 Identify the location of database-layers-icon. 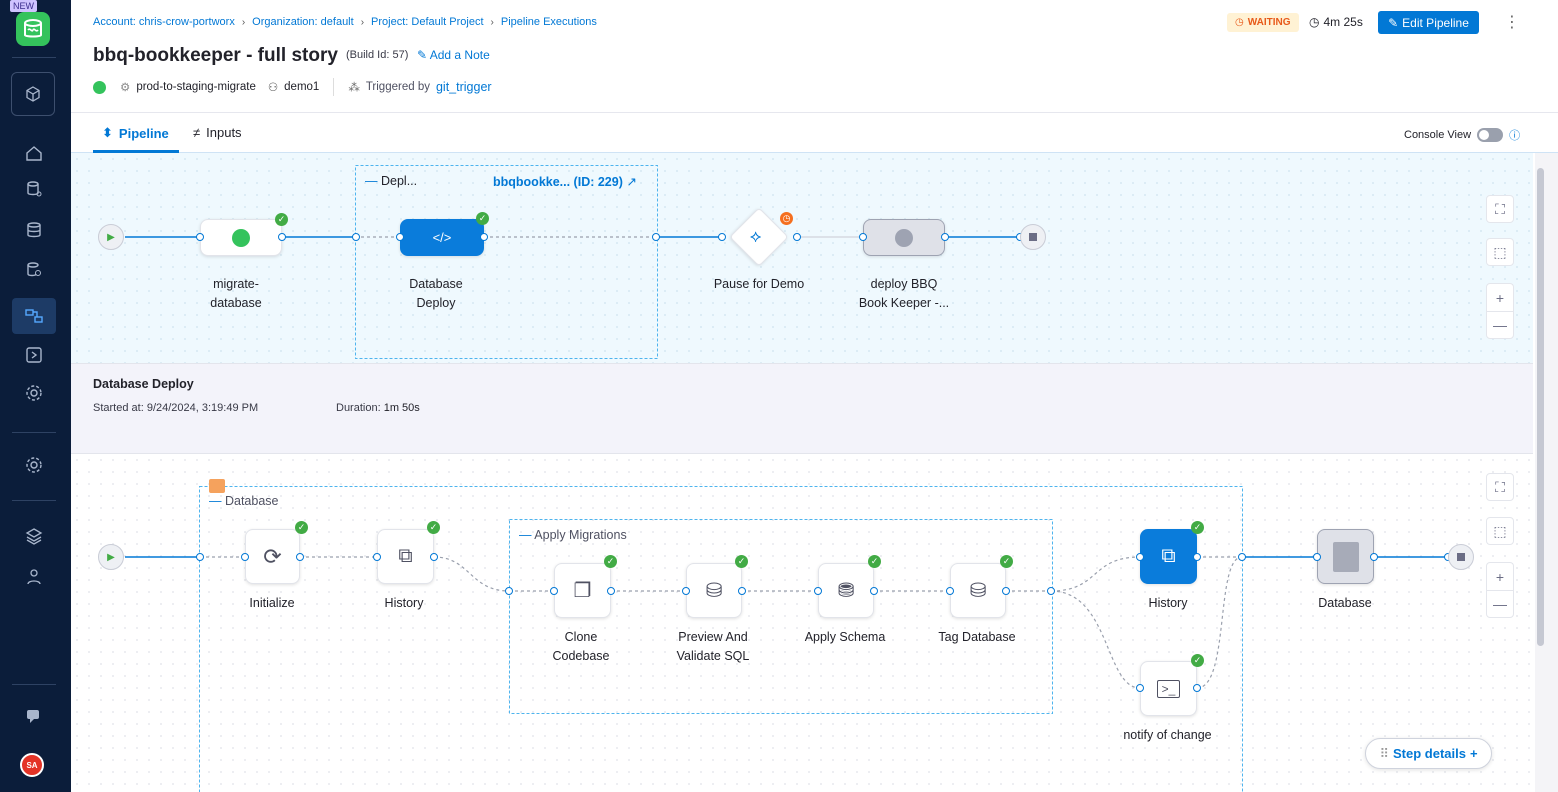
(1345, 556).